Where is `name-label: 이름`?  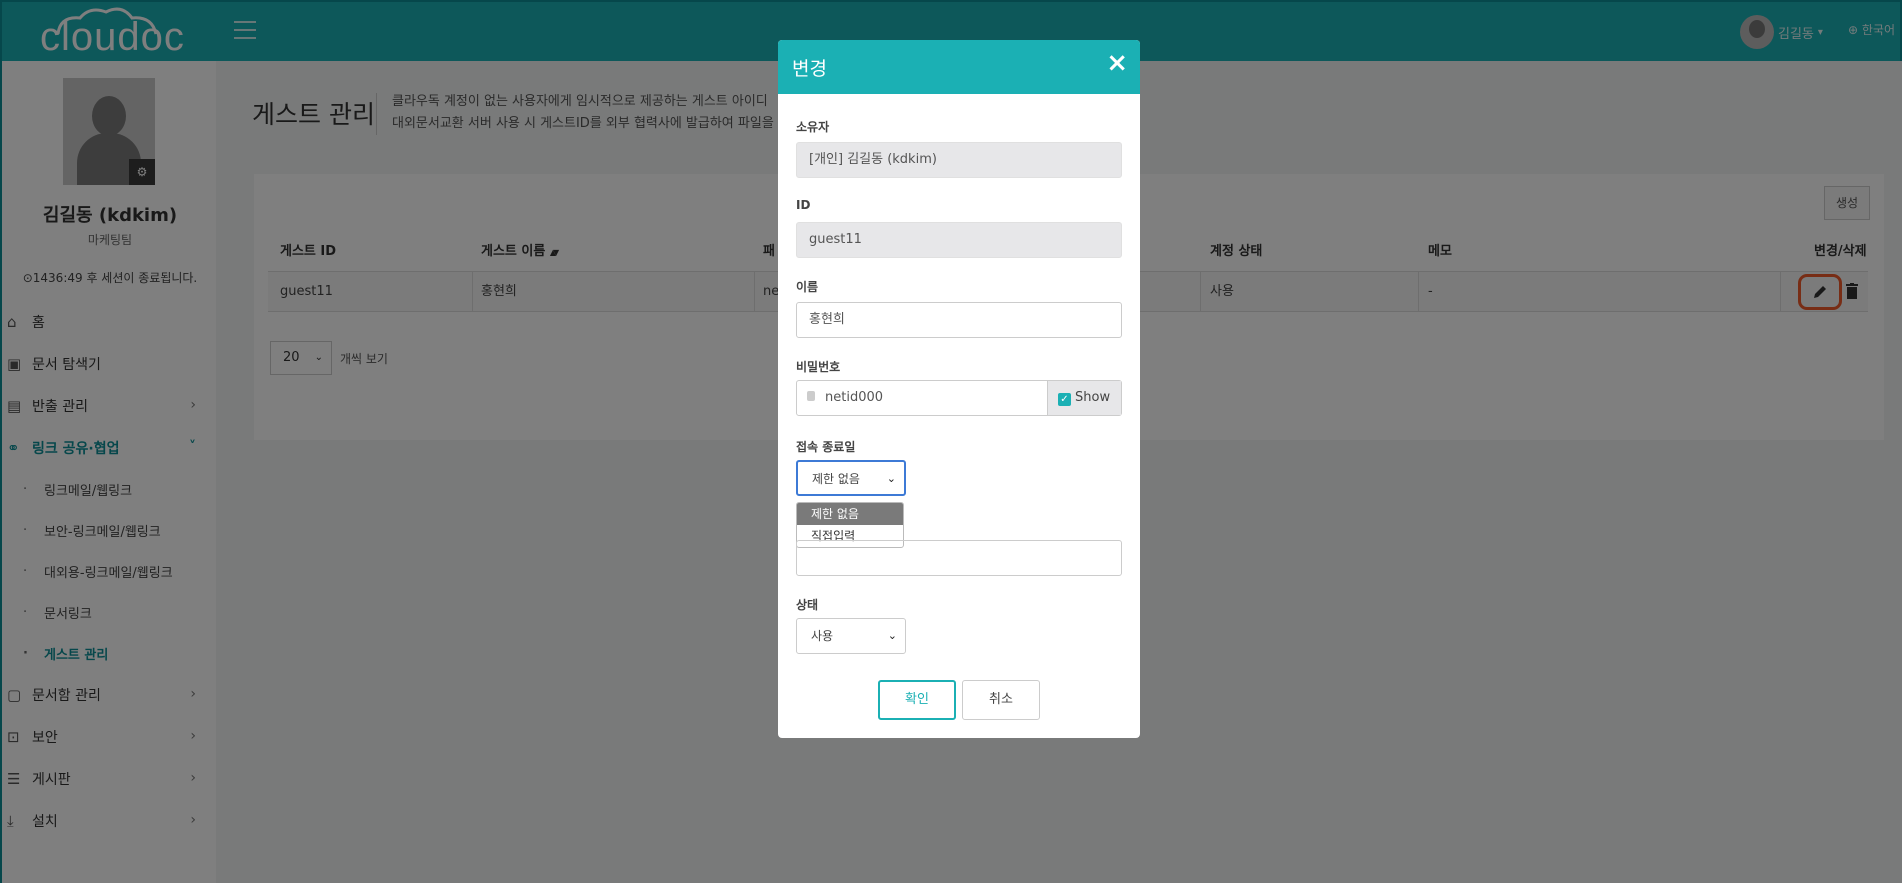 name-label: 이름 is located at coordinates (807, 287).